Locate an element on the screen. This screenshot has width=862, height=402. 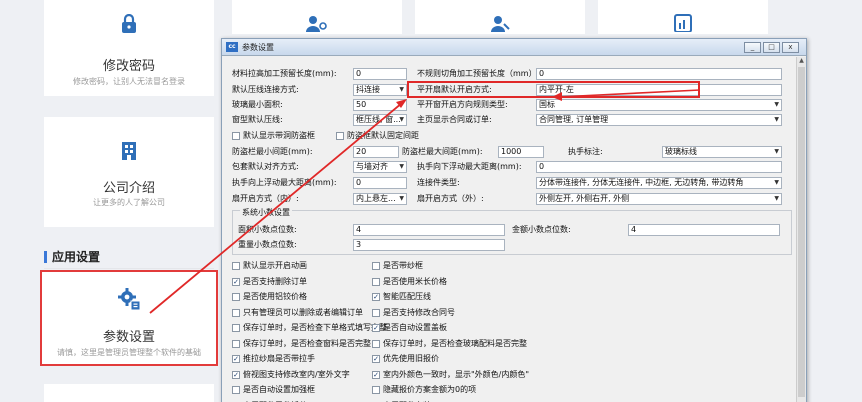
scroll-up-icon: ▲ is located at coordinates (801, 61).